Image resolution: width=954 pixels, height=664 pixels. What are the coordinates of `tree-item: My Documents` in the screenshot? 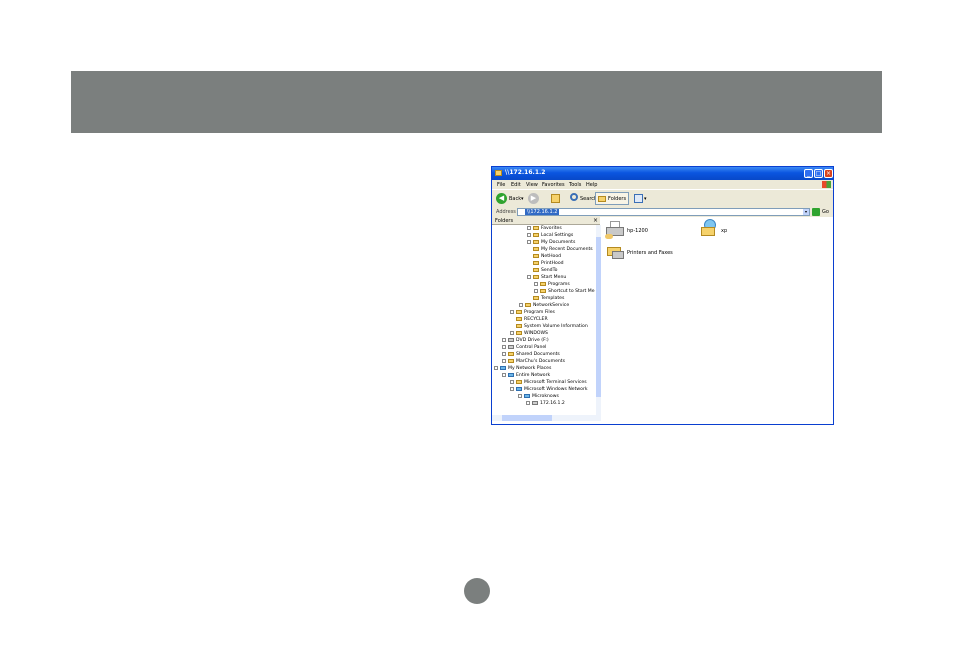 It's located at (551, 242).